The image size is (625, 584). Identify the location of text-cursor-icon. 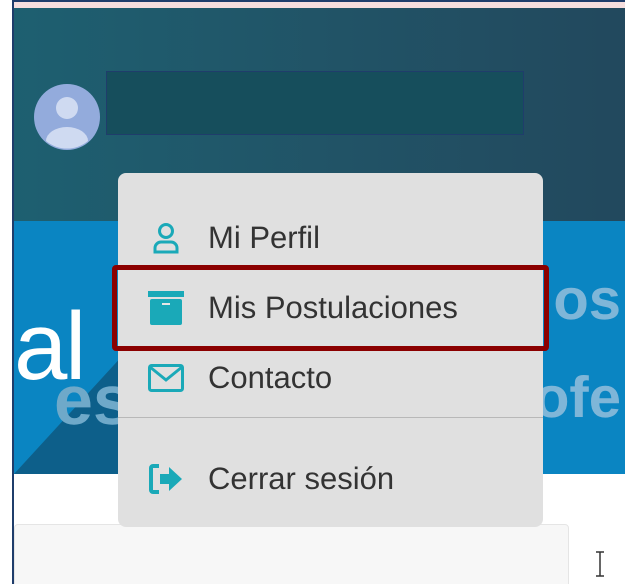
(600, 564).